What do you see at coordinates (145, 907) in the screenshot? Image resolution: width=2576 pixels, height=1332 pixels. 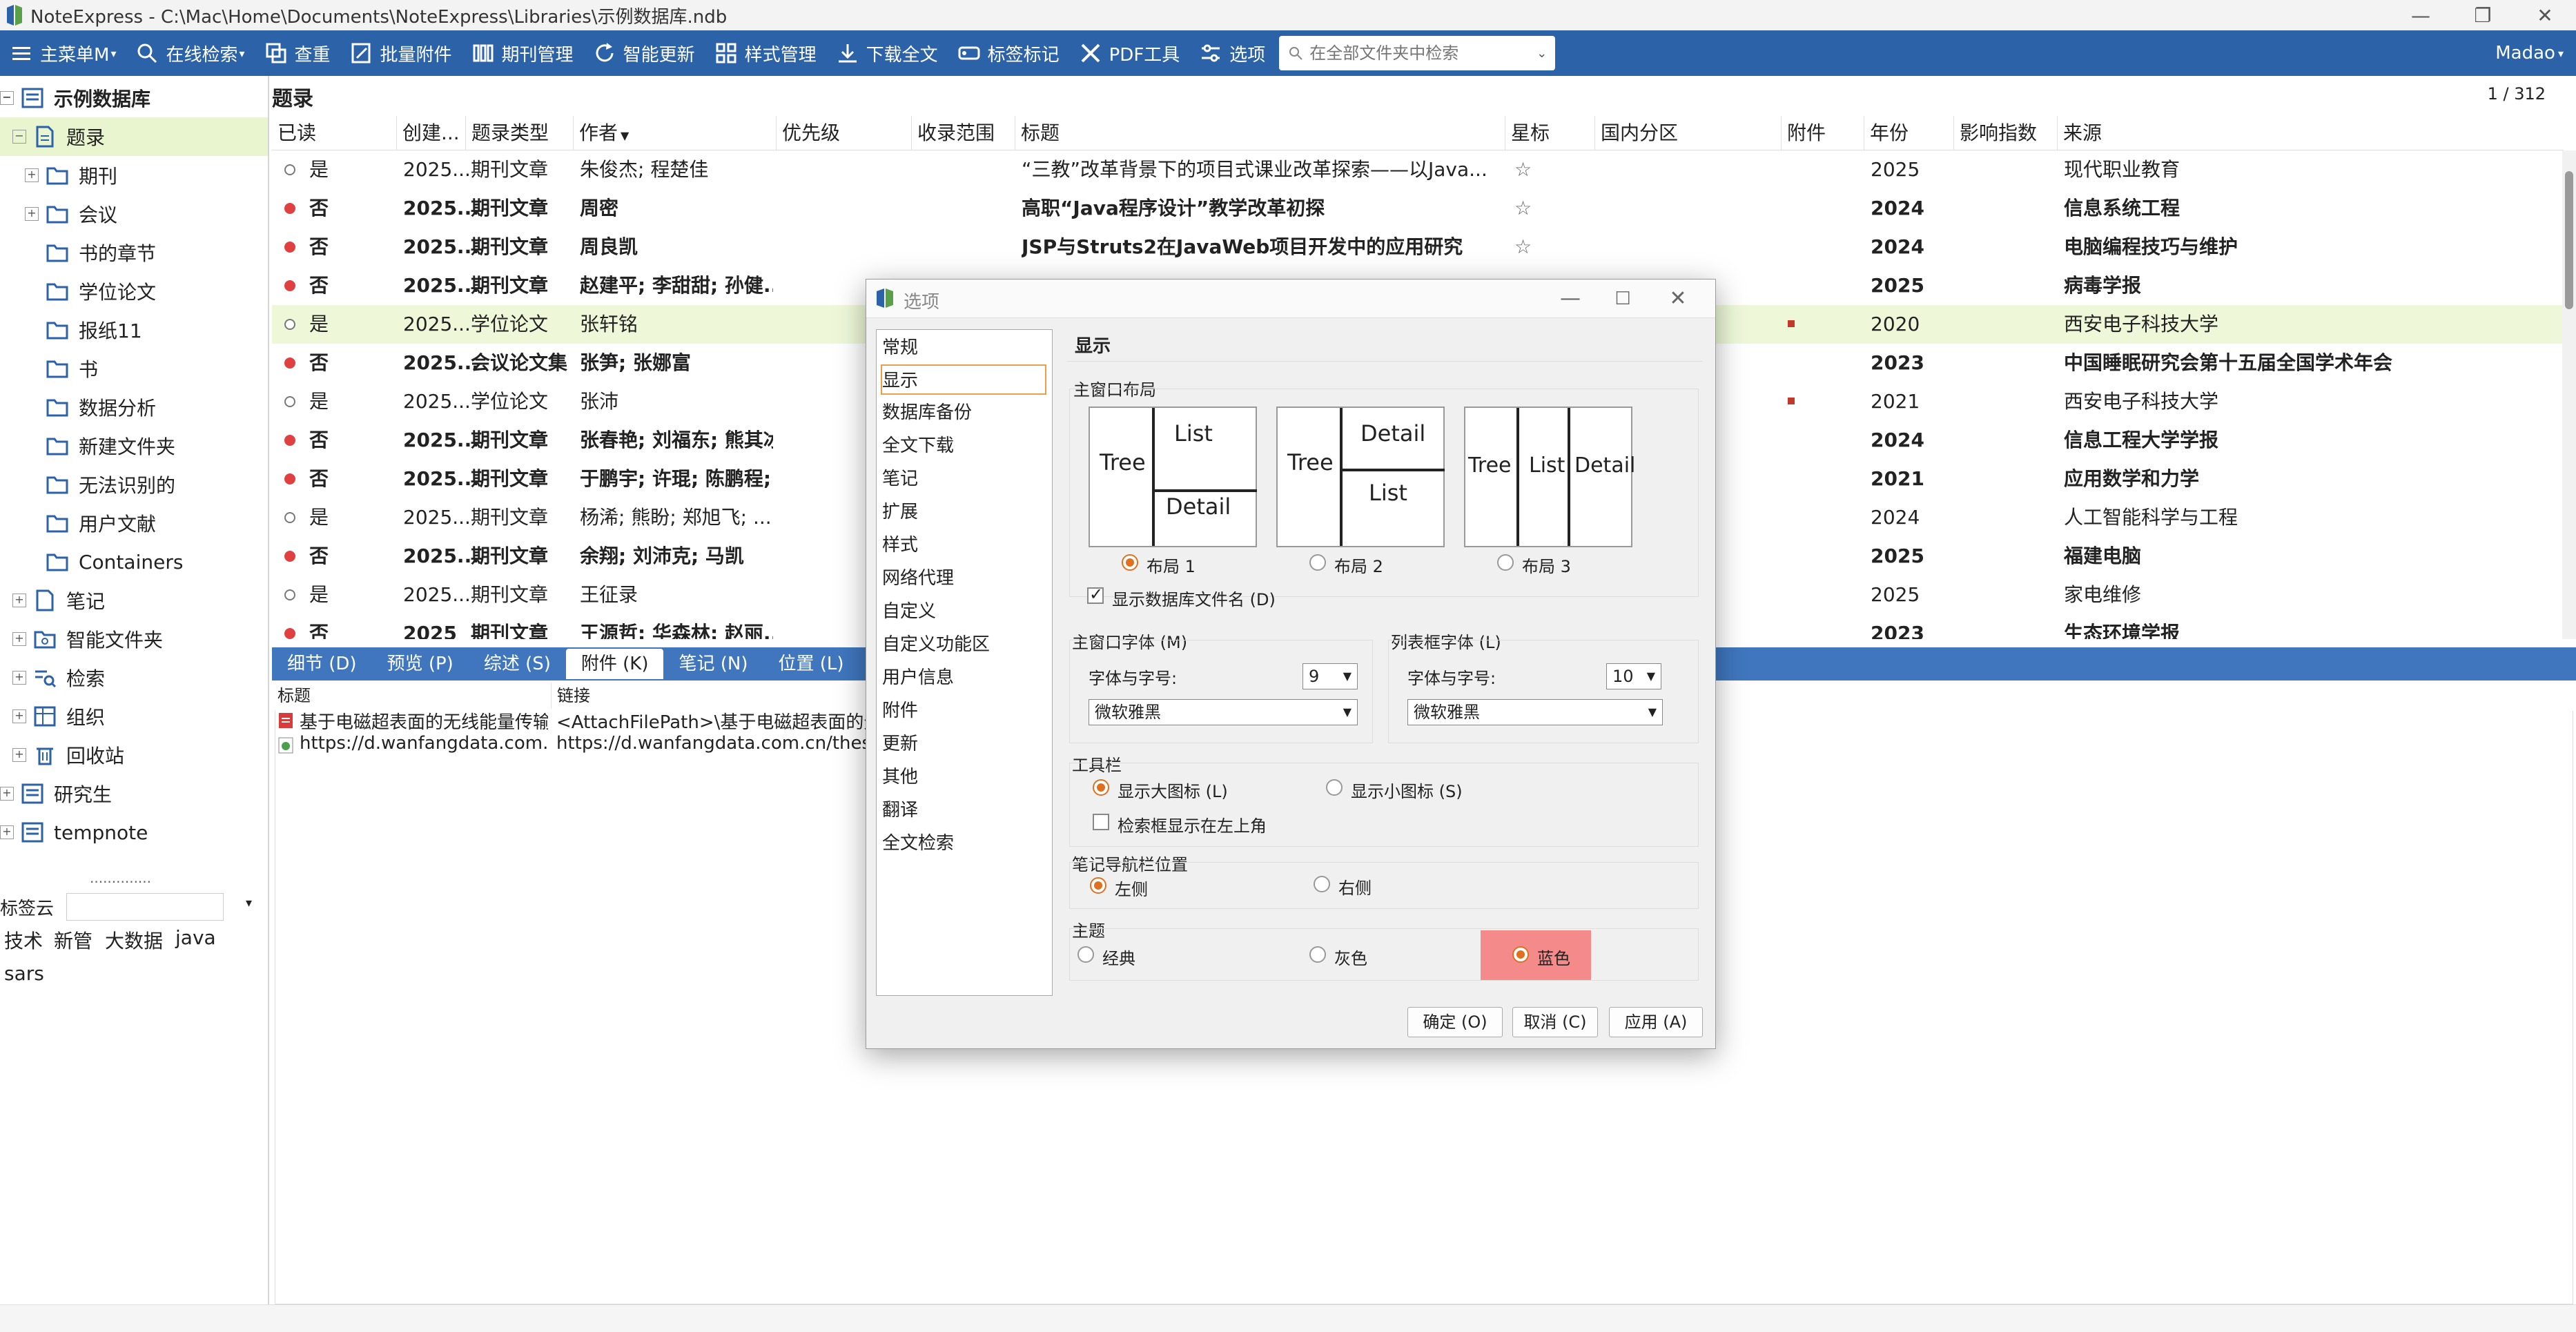 I see `tagcloud-input` at bounding box center [145, 907].